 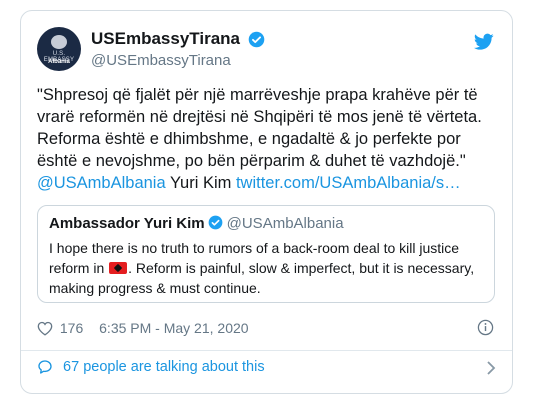 I want to click on reply-bubble-icon, so click(x=45, y=367).